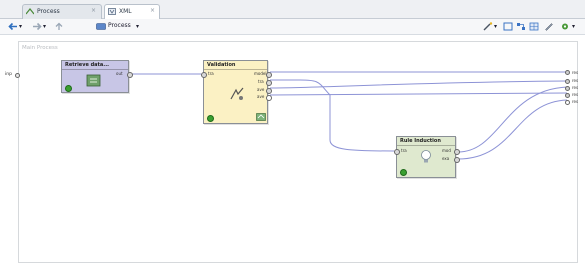  Describe the element at coordinates (261, 117) in the screenshot. I see `subprocess-icon` at that location.